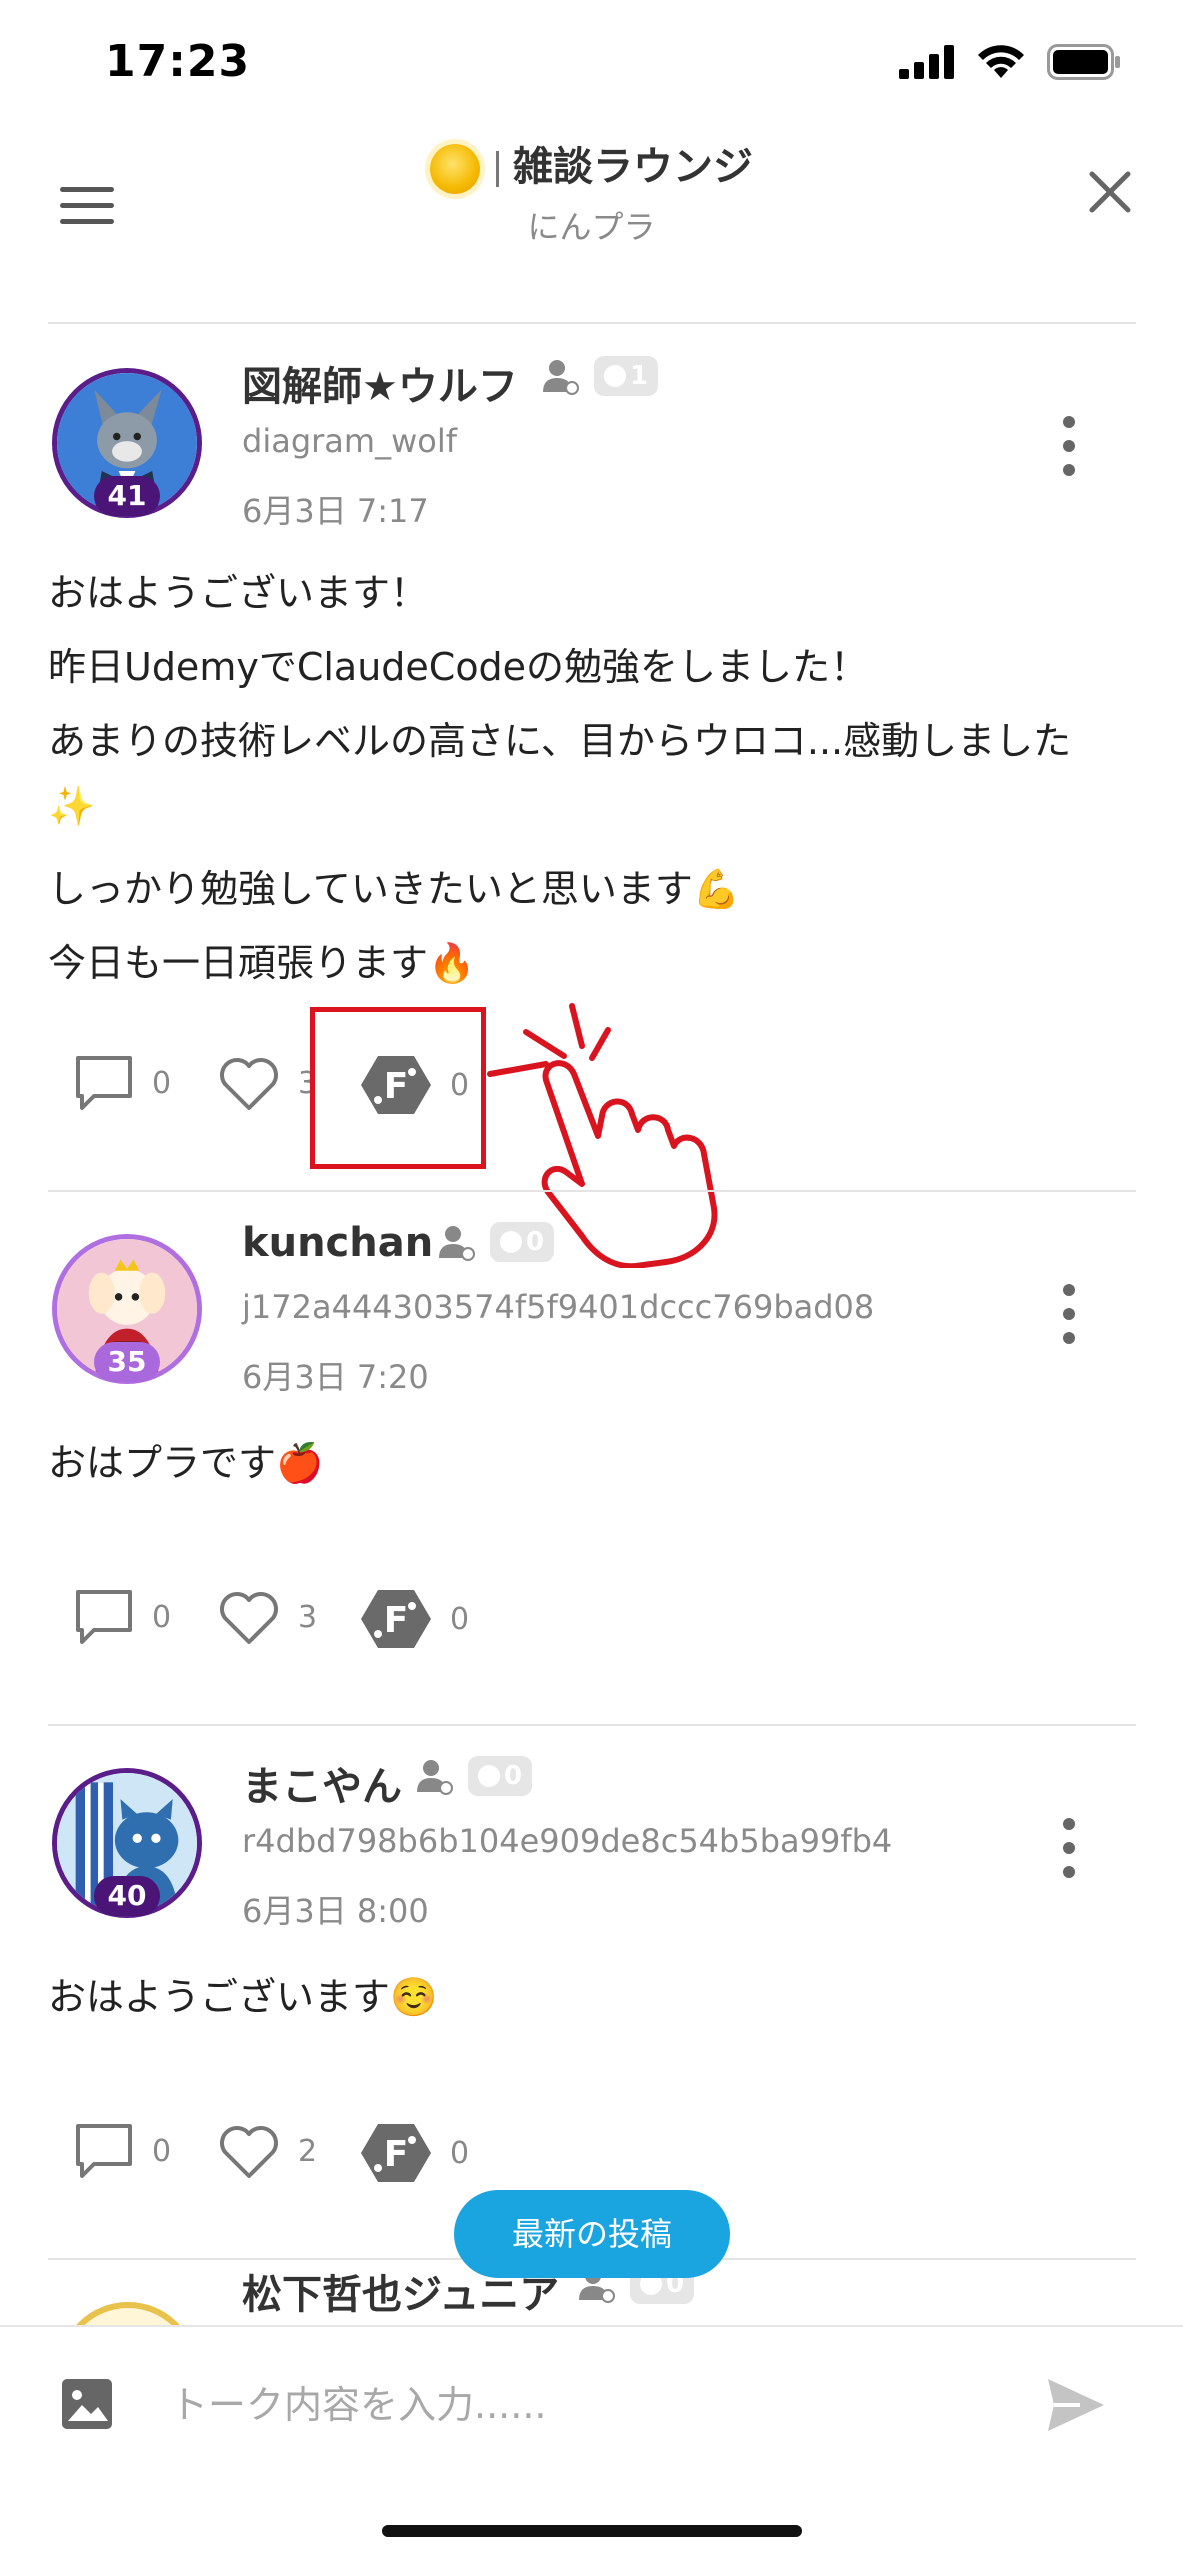 This screenshot has height=2560, width=1183. I want to click on post-body-line: ✨, so click(72, 806).